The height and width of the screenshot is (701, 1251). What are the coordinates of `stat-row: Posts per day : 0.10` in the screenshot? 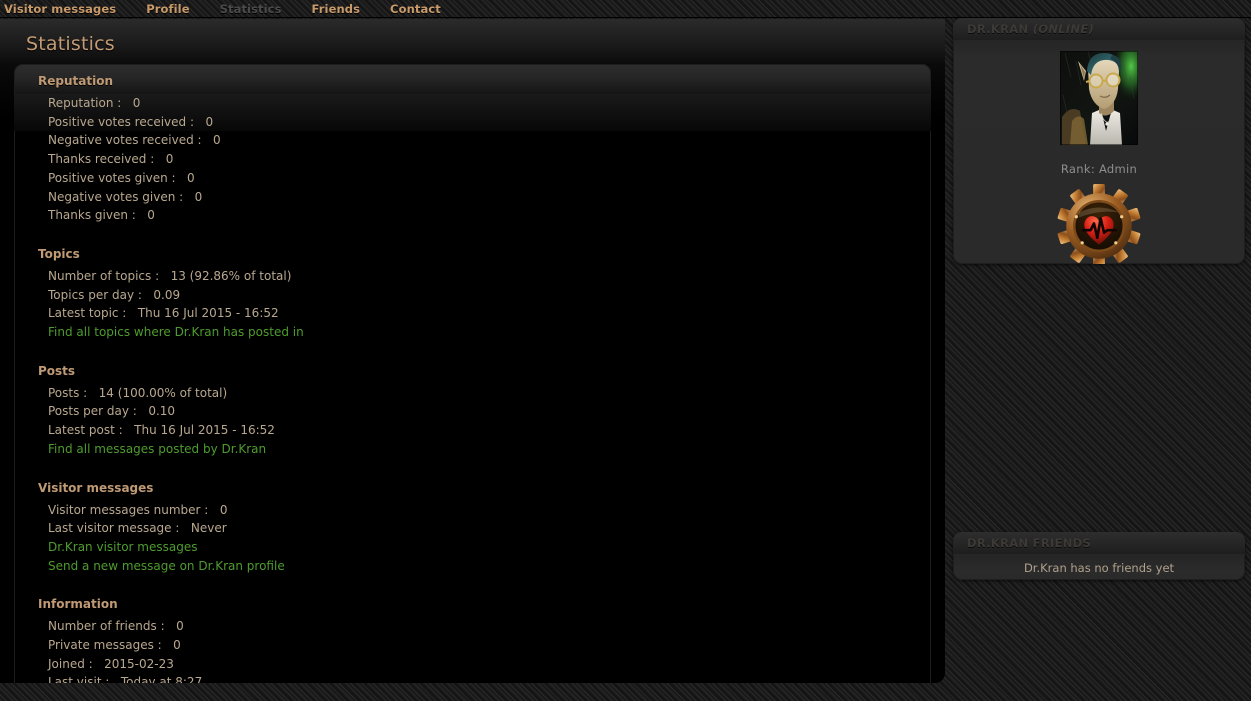 It's located at (472, 411).